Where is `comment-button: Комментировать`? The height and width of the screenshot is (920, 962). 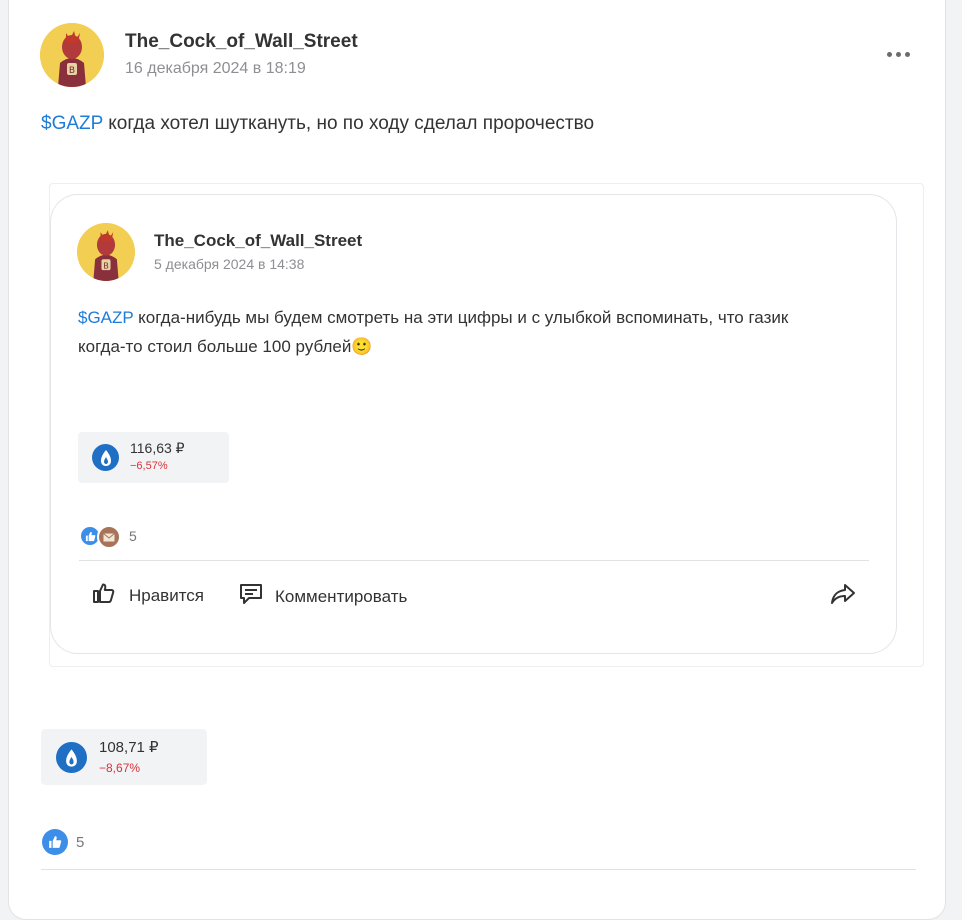
comment-button: Комментировать is located at coordinates (323, 596).